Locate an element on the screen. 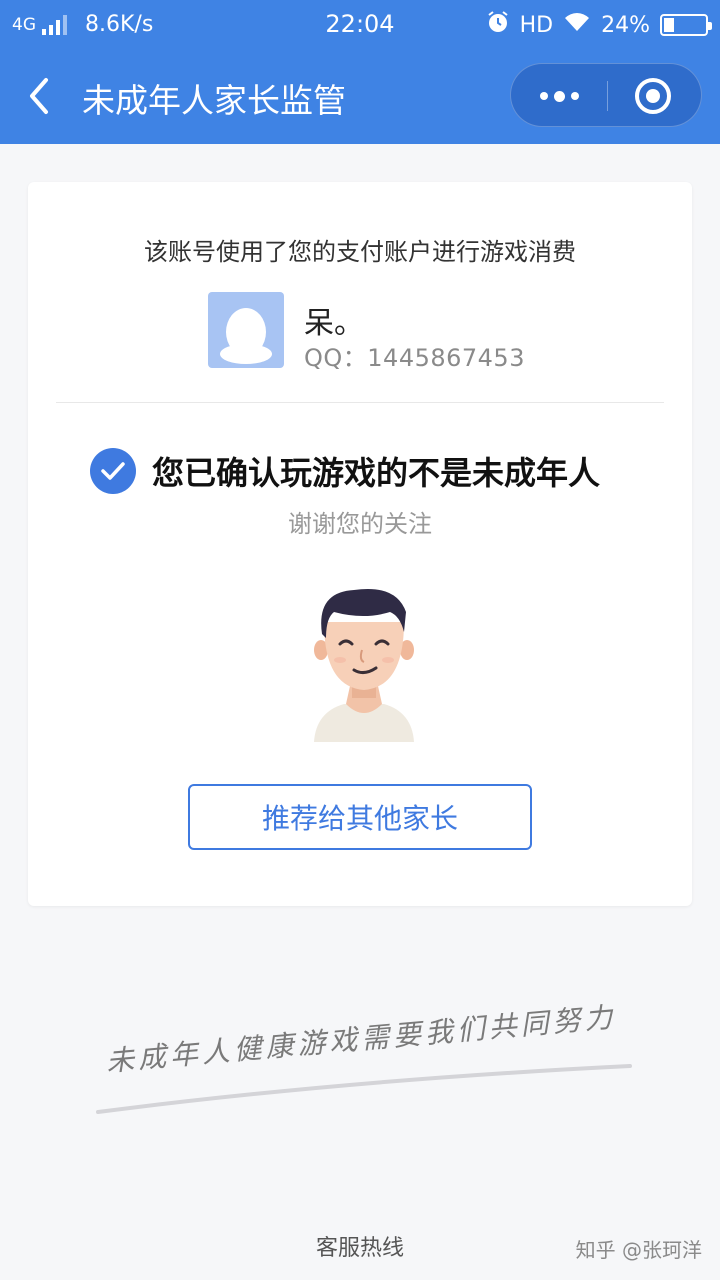 The width and height of the screenshot is (720, 1280). thanks-text: 谢谢您的关注 is located at coordinates (360, 524).